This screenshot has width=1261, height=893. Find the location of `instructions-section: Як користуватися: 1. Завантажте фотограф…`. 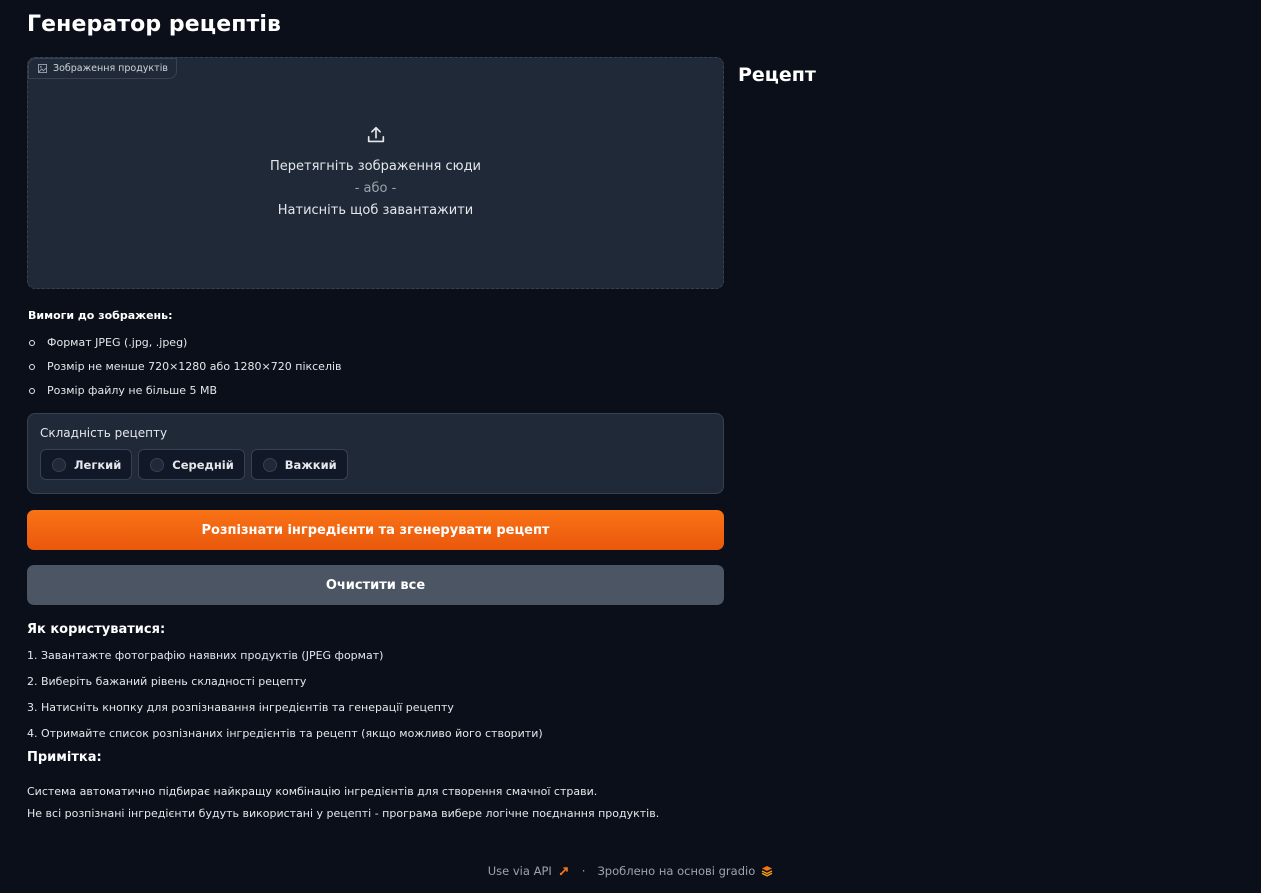

instructions-section: Як користуватися: 1. Завантажте фотограф… is located at coordinates (375, 723).